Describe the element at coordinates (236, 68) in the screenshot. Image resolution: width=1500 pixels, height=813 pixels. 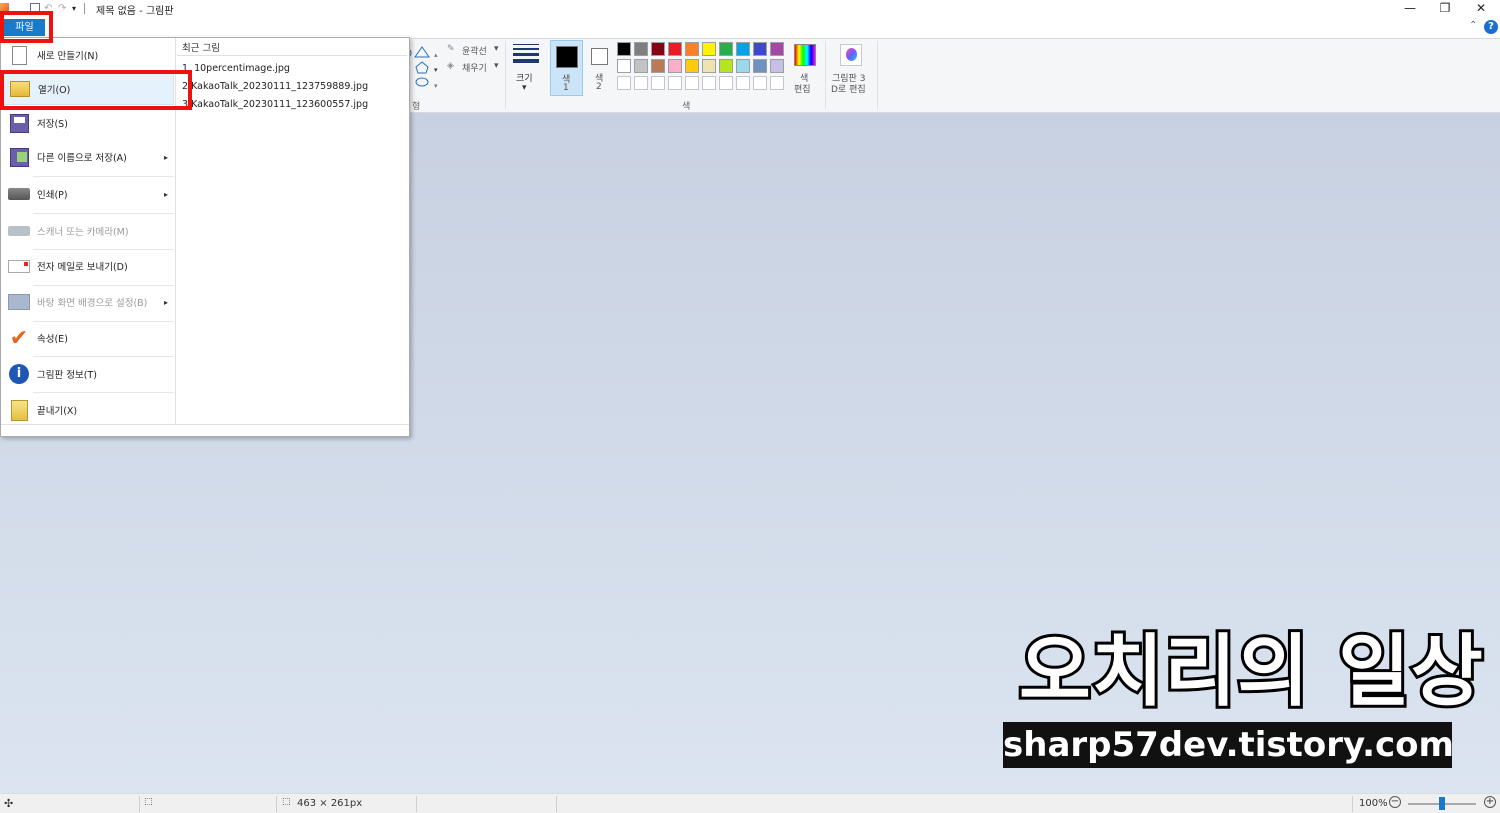
I see `recent-item: 1 10percentimage.jpg` at that location.